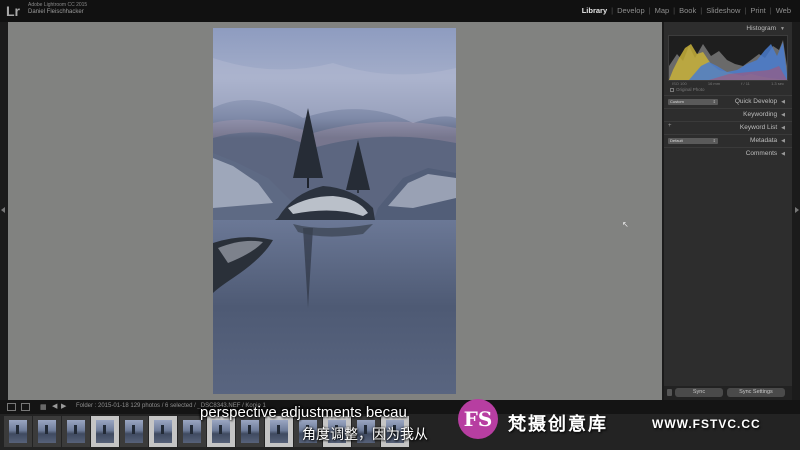 This screenshot has width=800, height=450. Describe the element at coordinates (728, 140) in the screenshot. I see `metadata-panel-header: Default ⇕ Metadata ◀` at that location.